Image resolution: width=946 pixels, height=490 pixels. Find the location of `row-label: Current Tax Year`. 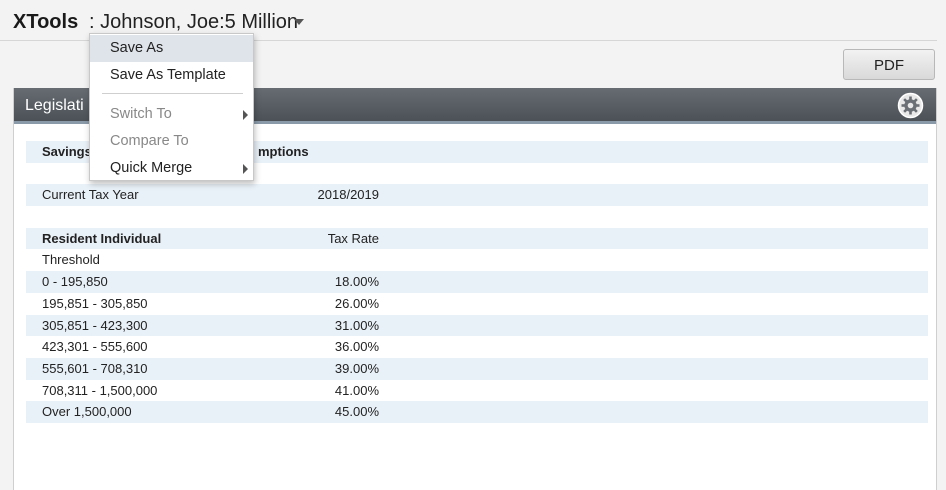

row-label: Current Tax Year is located at coordinates (90, 195).